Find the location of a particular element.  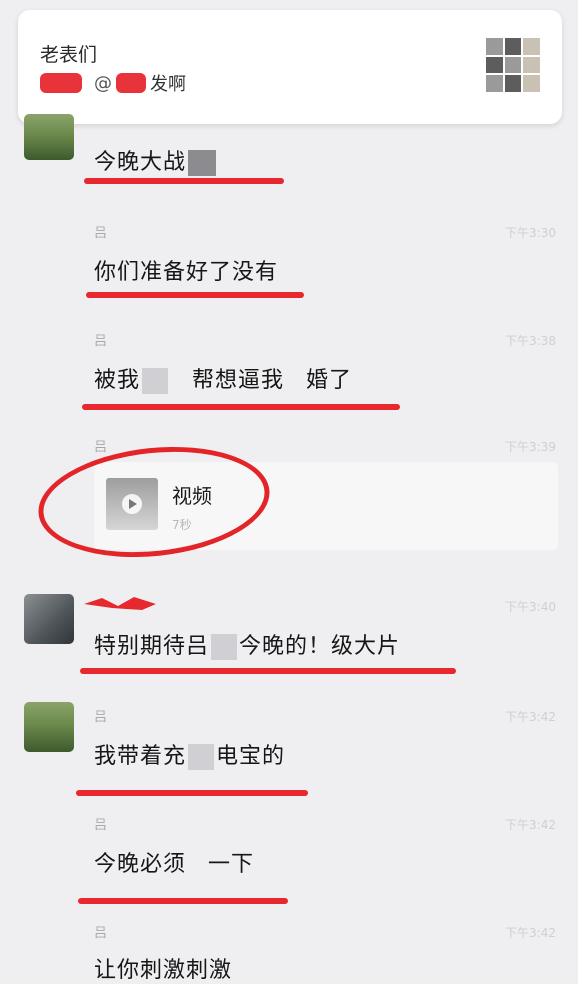

message-text: 让你刺激刺激 is located at coordinates (163, 968).